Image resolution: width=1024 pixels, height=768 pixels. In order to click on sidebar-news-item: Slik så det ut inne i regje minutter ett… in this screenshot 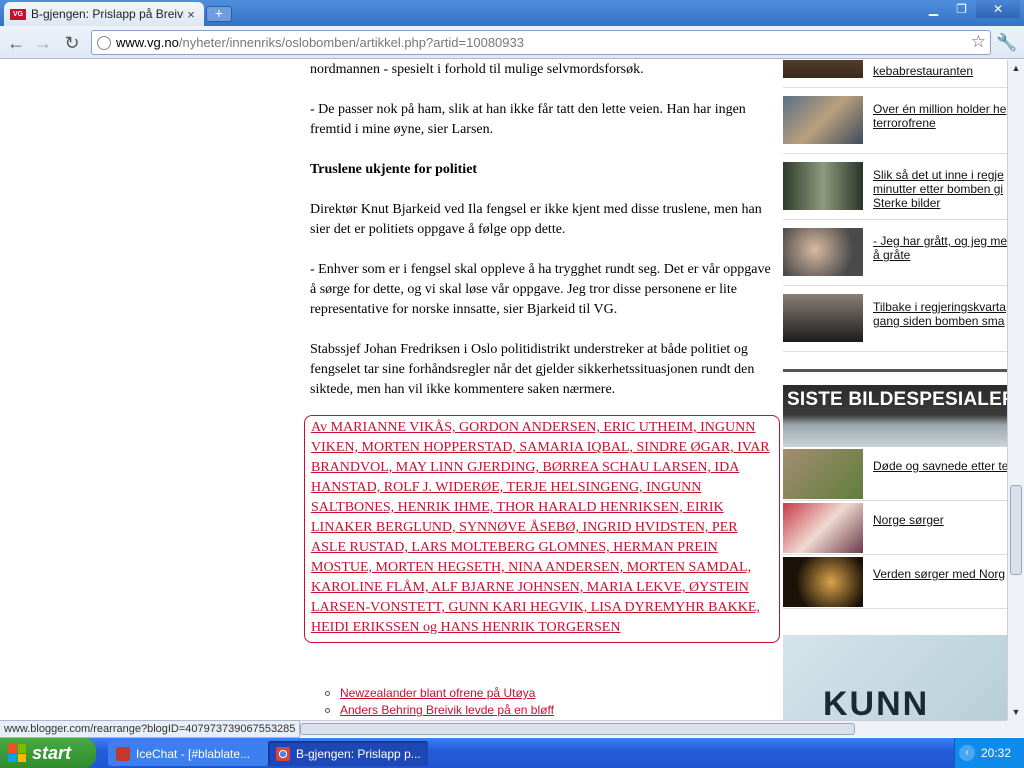, I will do `click(895, 189)`.